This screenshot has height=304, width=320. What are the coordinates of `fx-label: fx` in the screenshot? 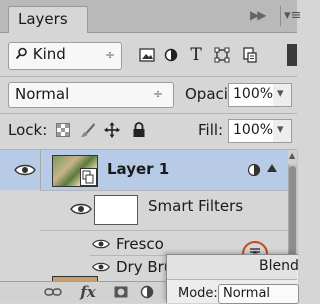 It's located at (88, 292).